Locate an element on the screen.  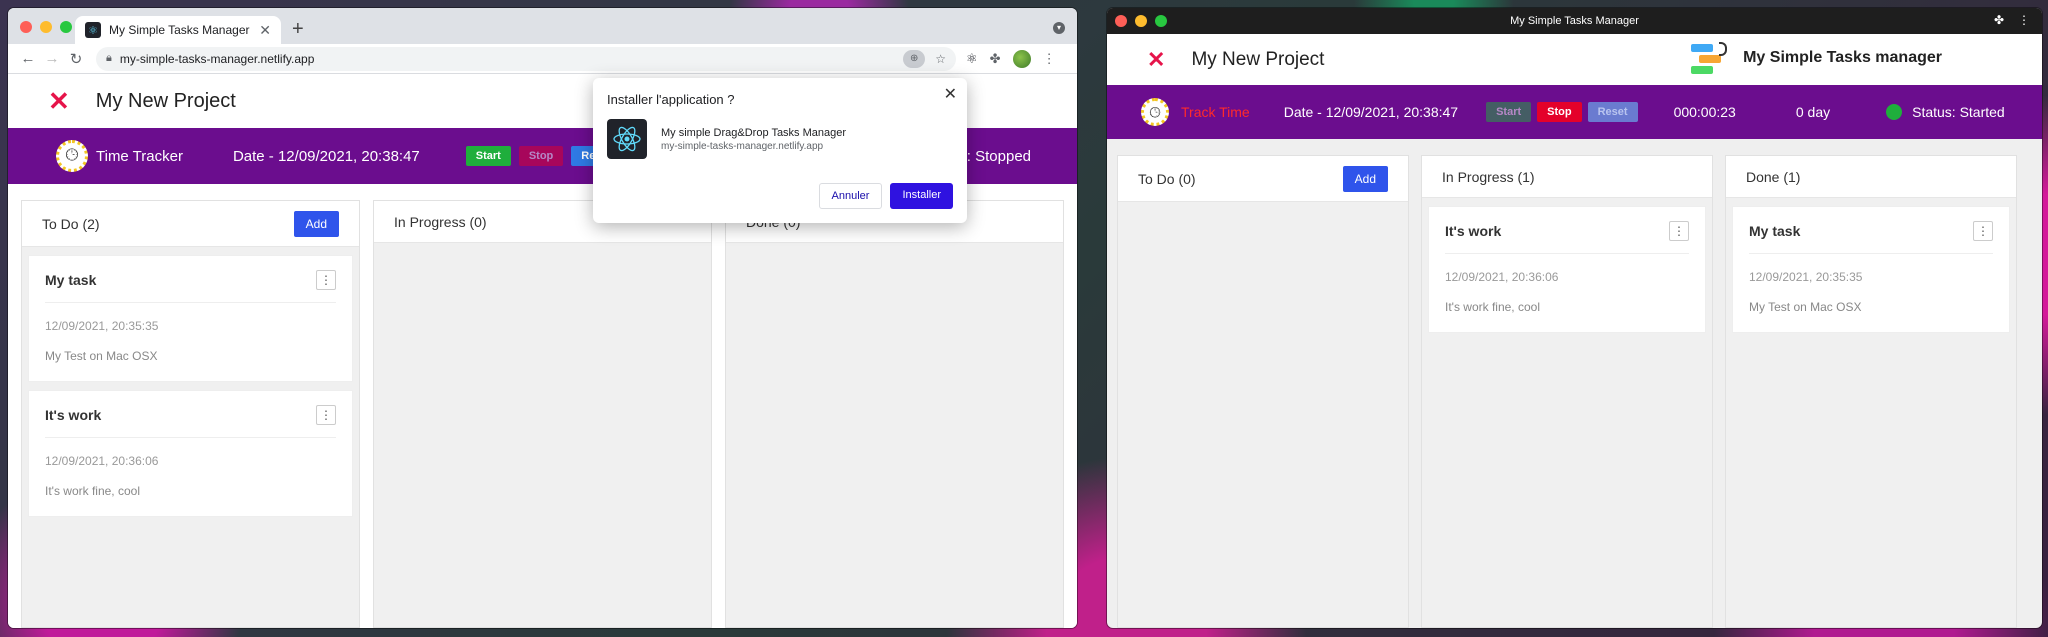
column-done: Done (0) is located at coordinates (894, 414).